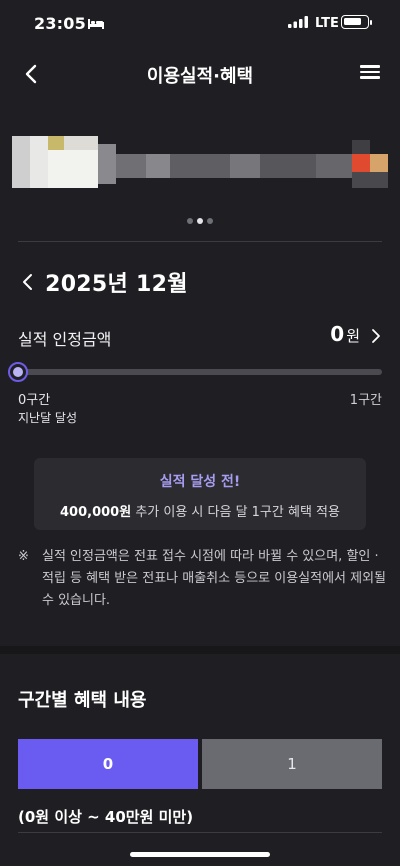 The height and width of the screenshot is (866, 400). Describe the element at coordinates (356, 22) in the screenshot. I see `battery-icon` at that location.